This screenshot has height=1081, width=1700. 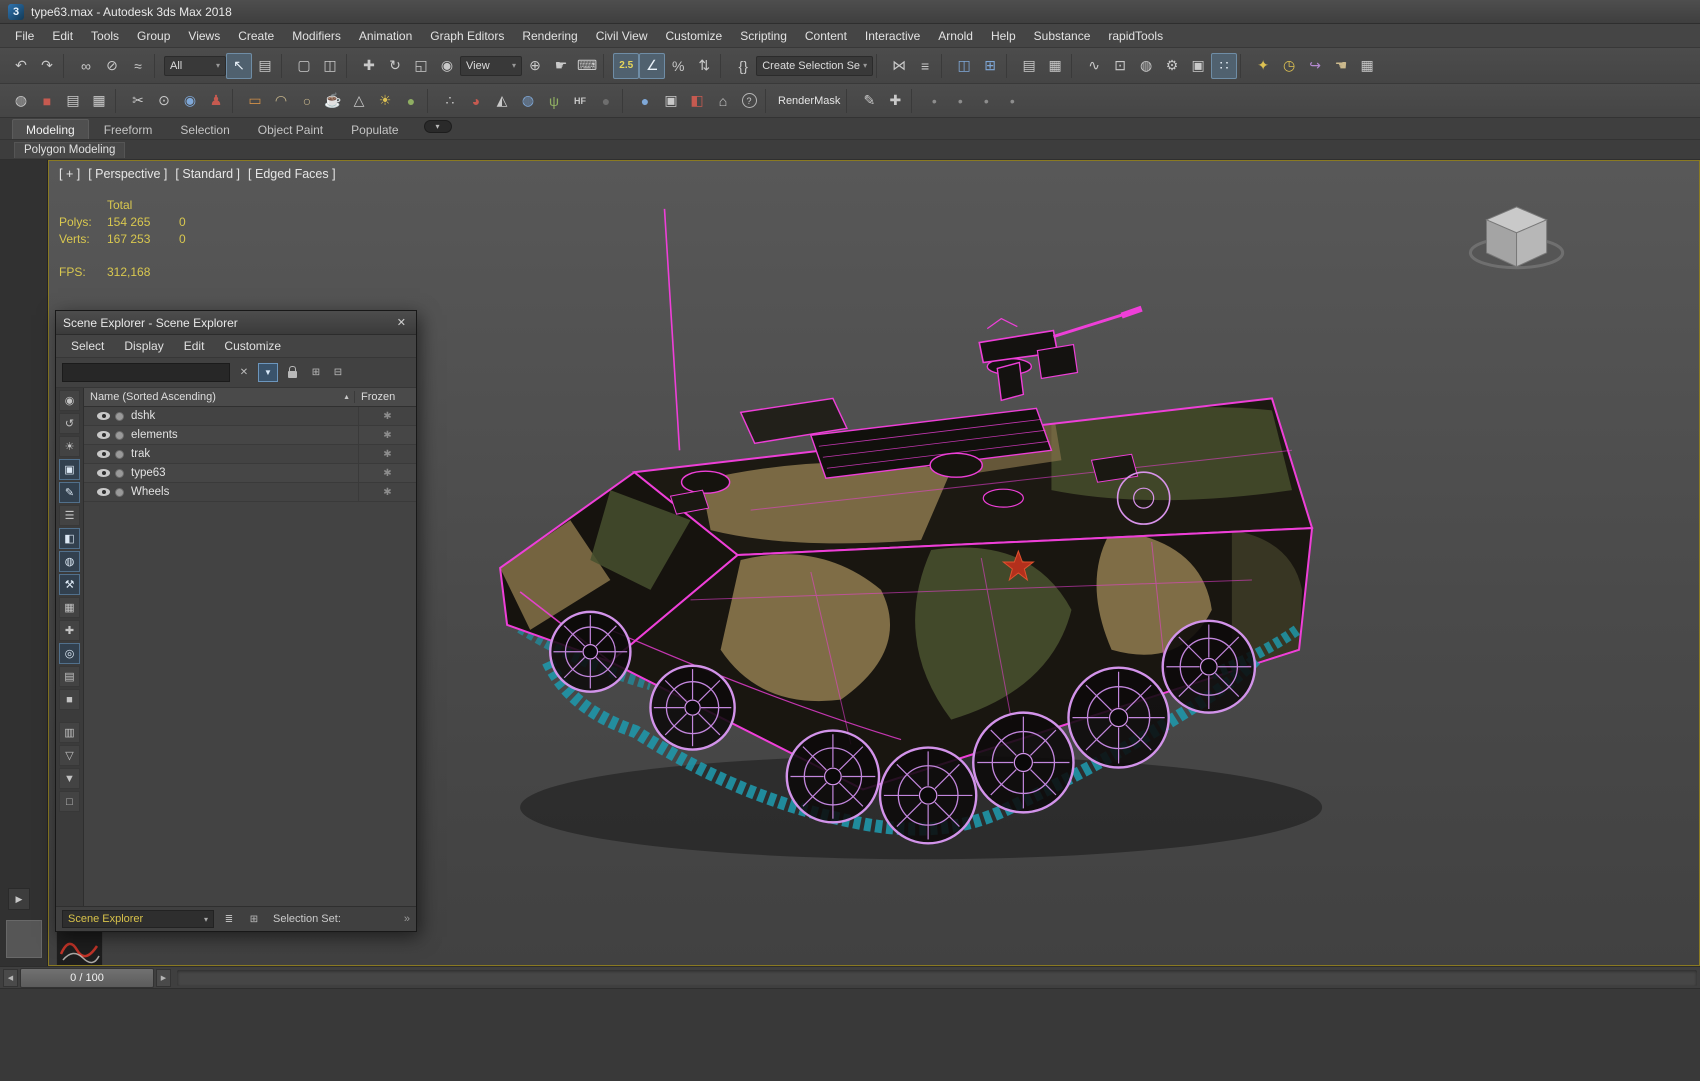 I want to click on docked-panel-tab, so click(x=24, y=939).